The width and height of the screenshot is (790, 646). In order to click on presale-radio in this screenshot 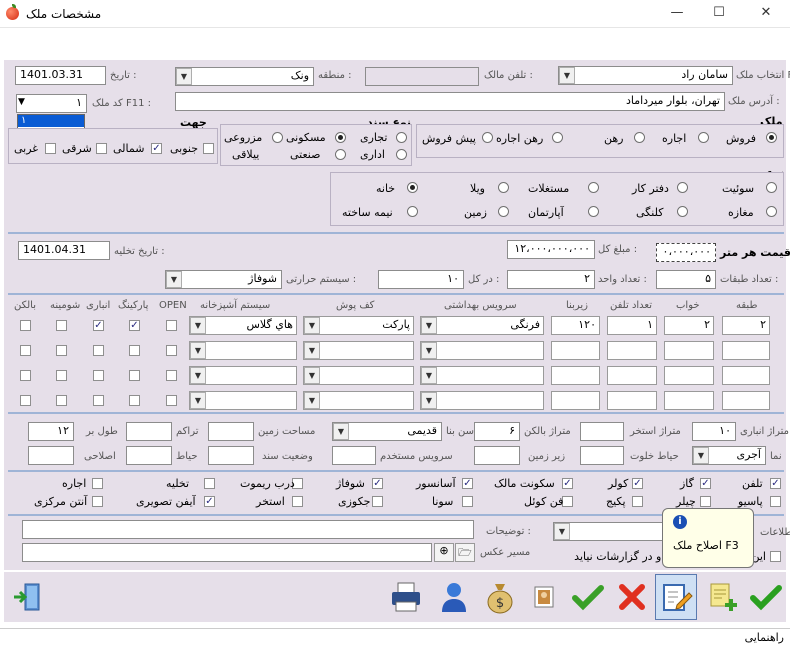, I will do `click(487, 137)`.